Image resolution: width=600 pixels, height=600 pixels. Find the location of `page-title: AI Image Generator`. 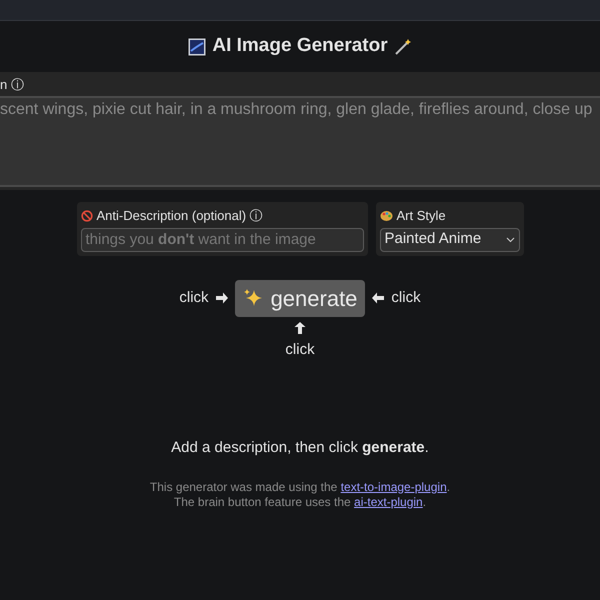

page-title: AI Image Generator is located at coordinates (300, 46).